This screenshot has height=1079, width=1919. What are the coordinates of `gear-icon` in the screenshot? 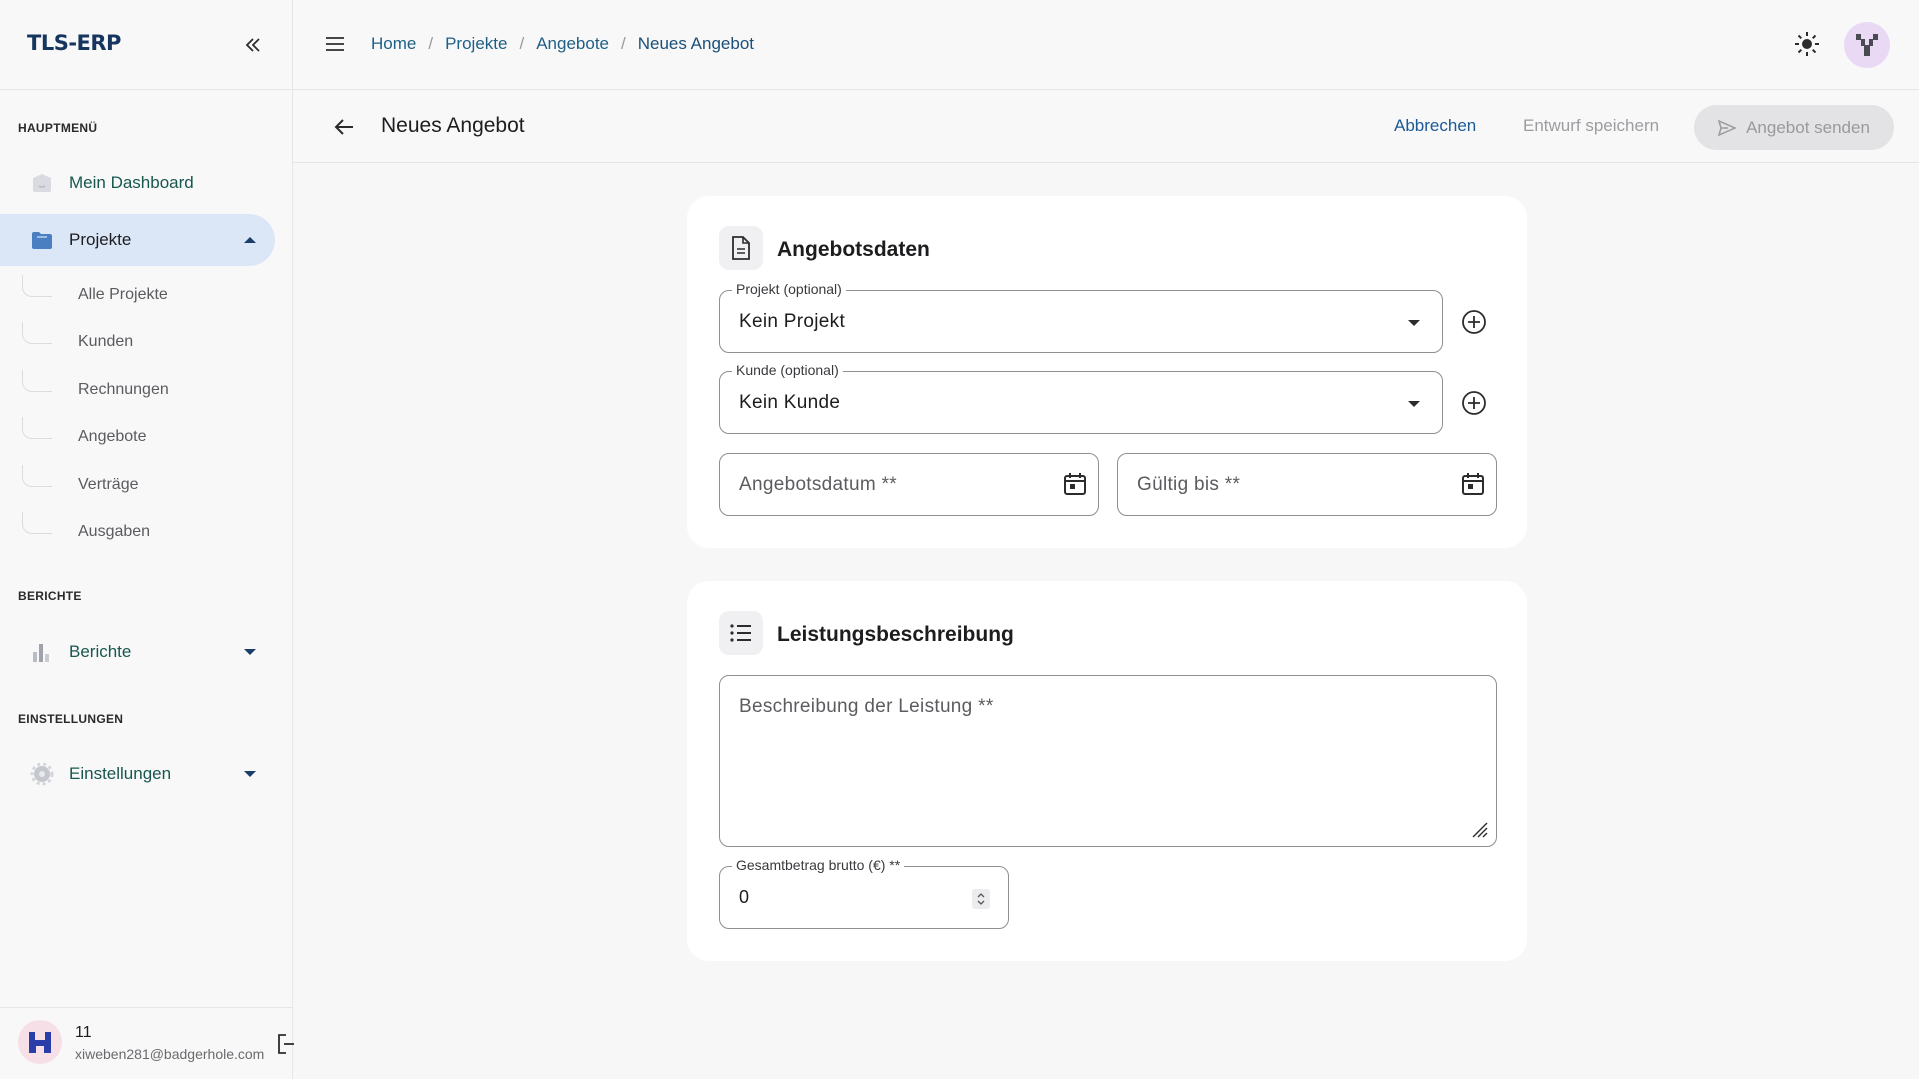 It's located at (42, 774).